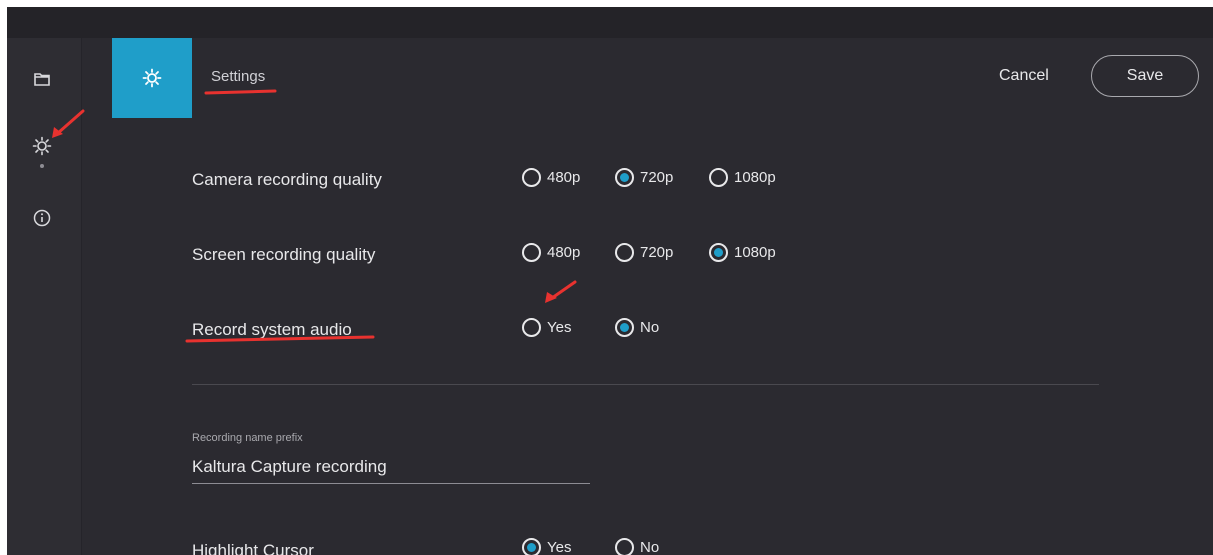 Image resolution: width=1213 pixels, height=555 pixels. I want to click on info-icon, so click(42, 218).